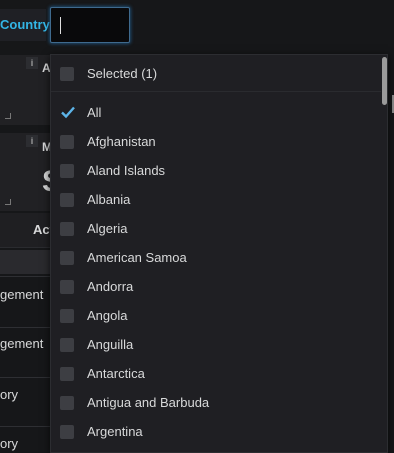 The width and height of the screenshot is (394, 453). Describe the element at coordinates (216, 374) in the screenshot. I see `country-option: Antarctica` at that location.